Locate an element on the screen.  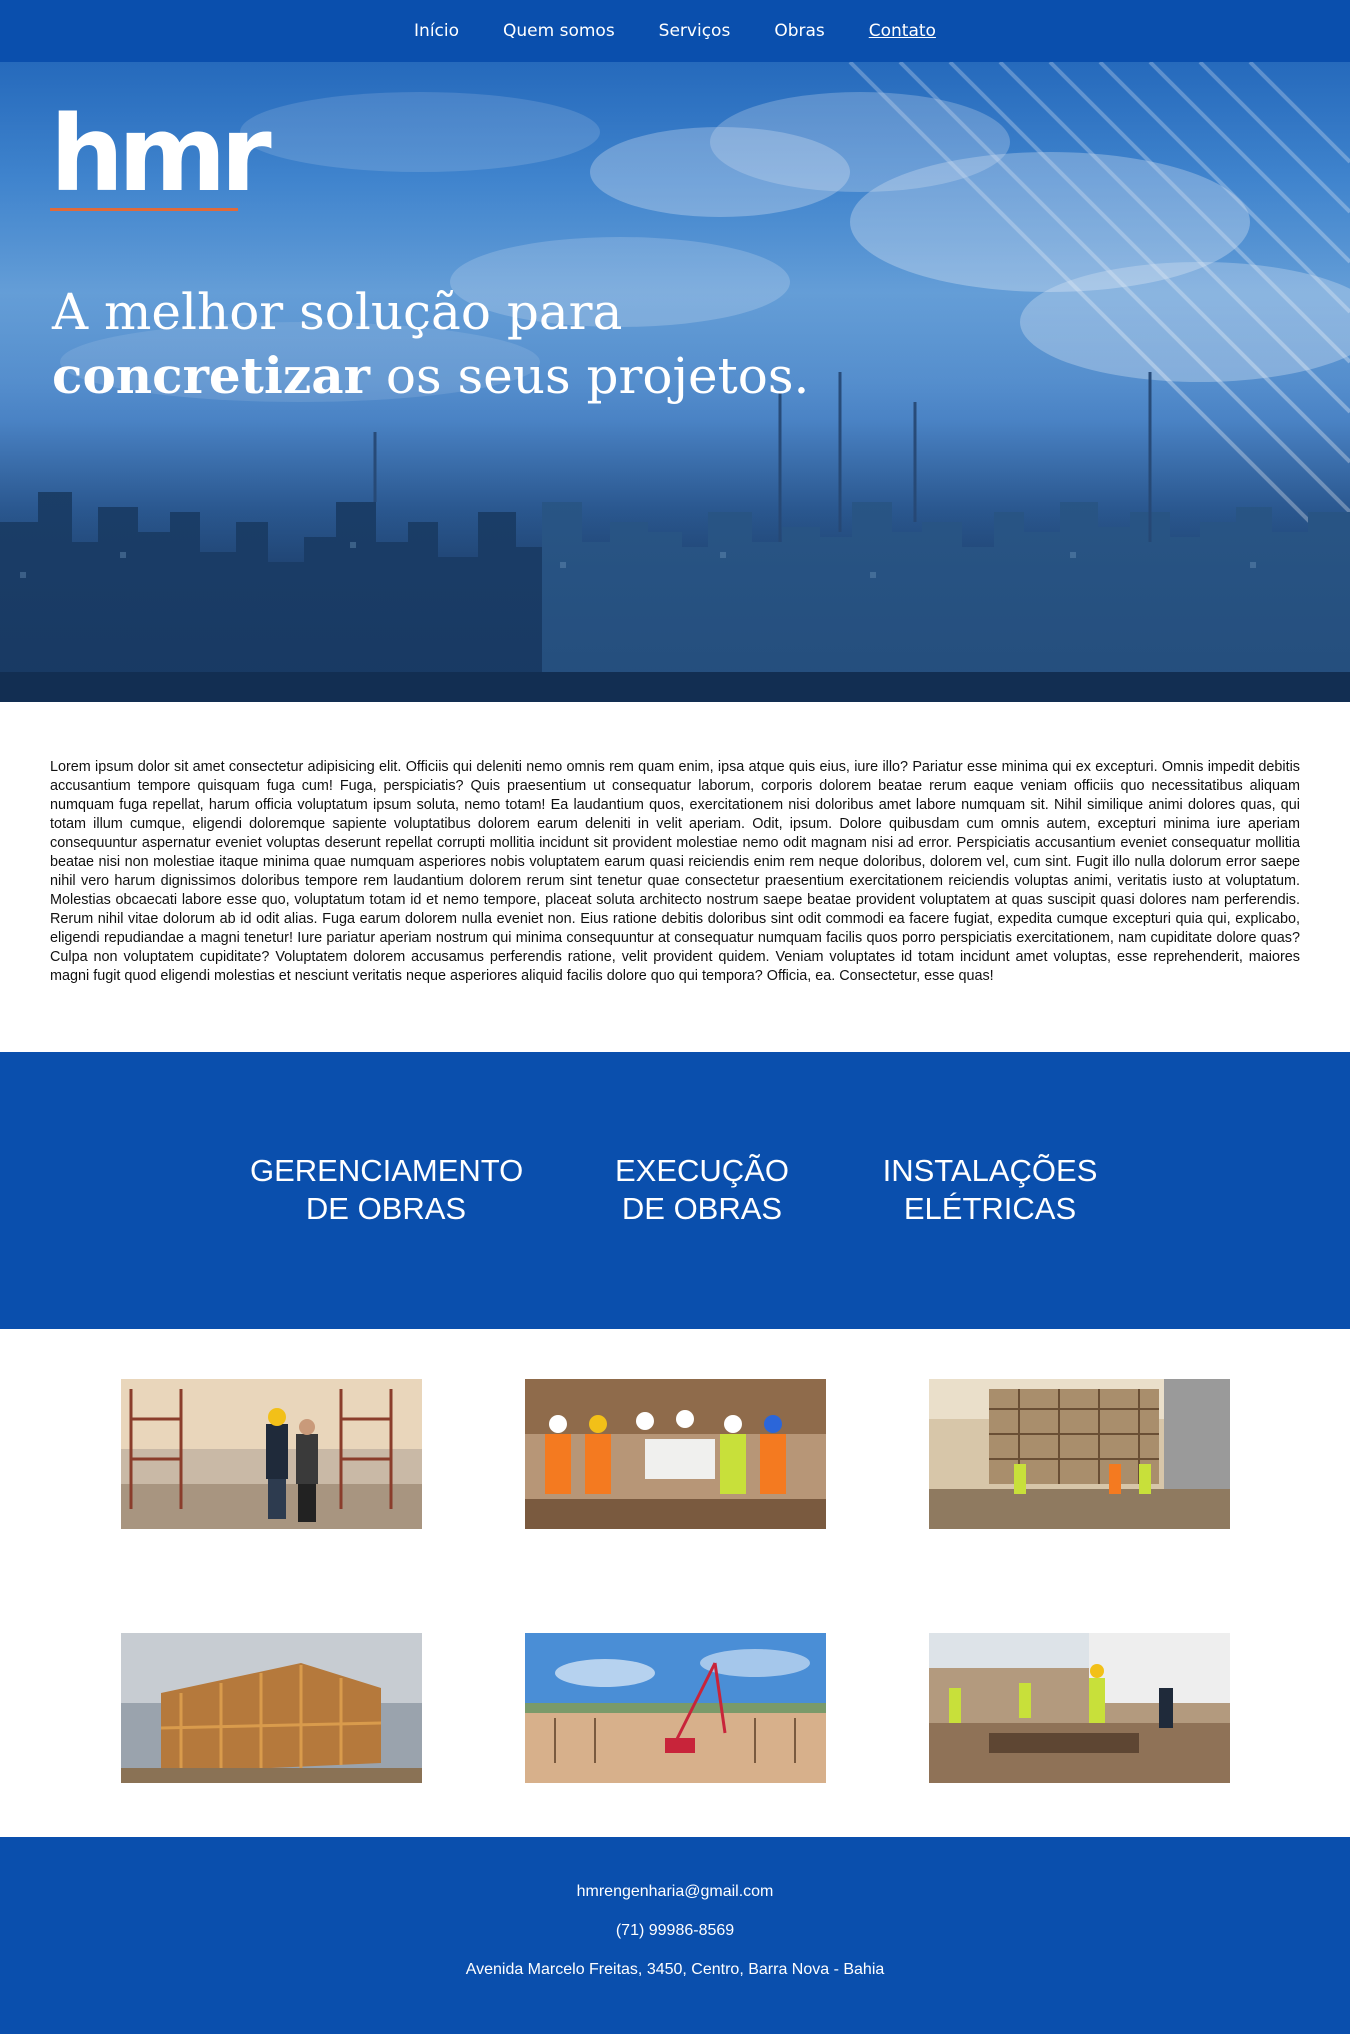
nav-link-inicio: Início is located at coordinates (436, 31).